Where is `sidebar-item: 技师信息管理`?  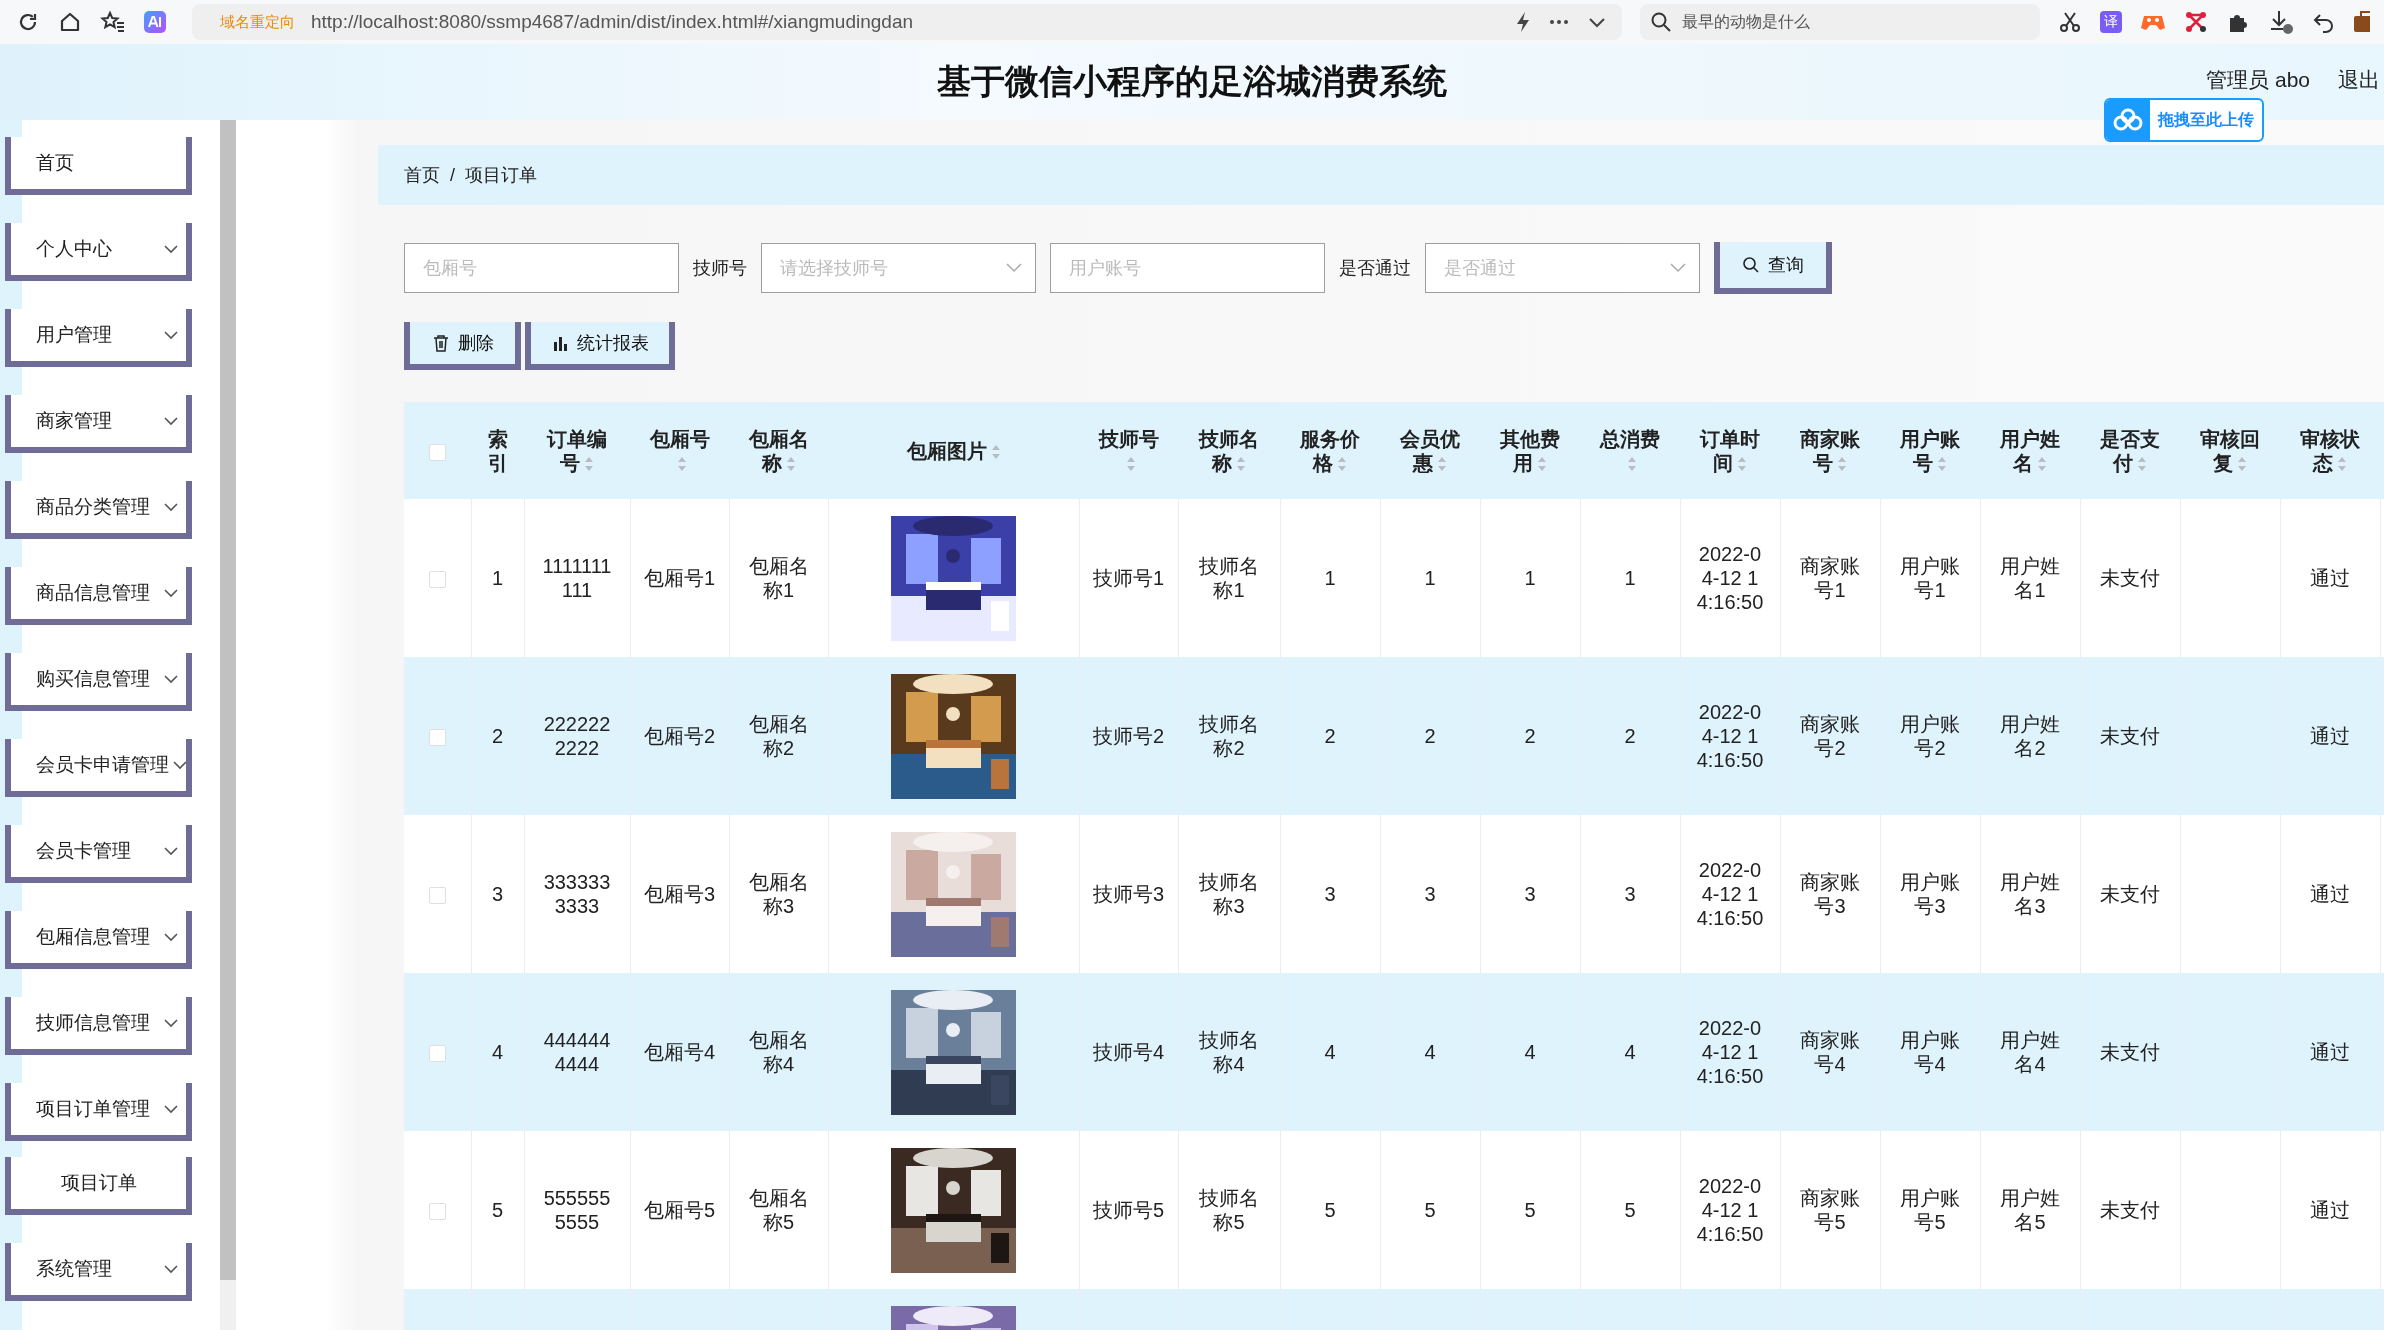
sidebar-item: 技师信息管理 is located at coordinates (98, 1026).